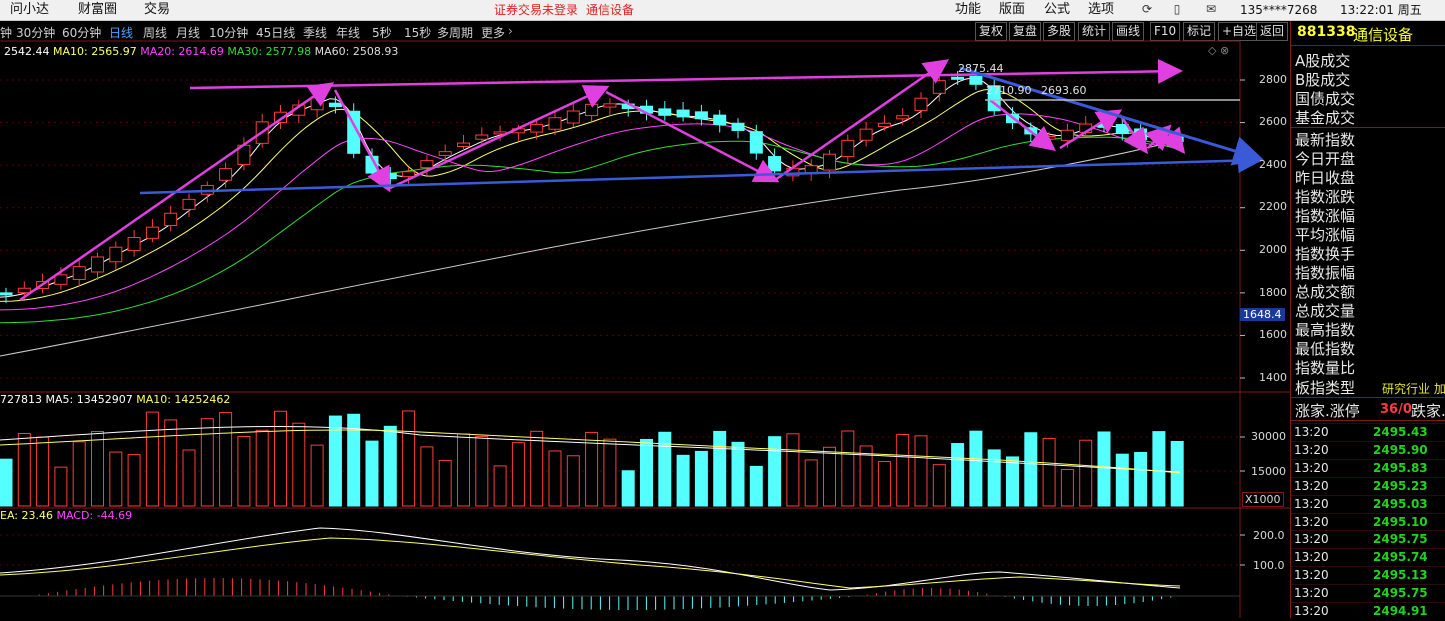 The width and height of the screenshot is (1445, 621). I want to click on field-latest: 最新指数, so click(1325, 140).